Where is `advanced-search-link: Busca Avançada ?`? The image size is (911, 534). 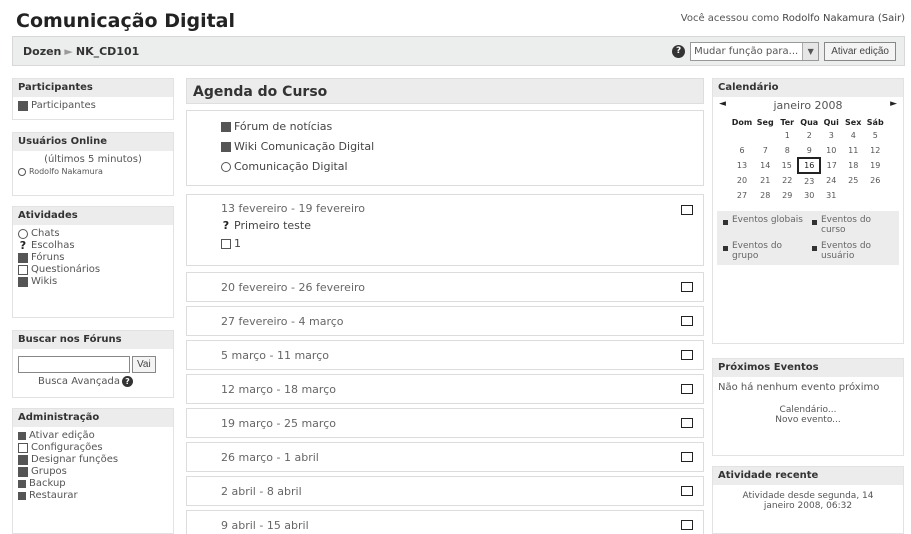 advanced-search-link: Busca Avançada ? is located at coordinates (103, 381).